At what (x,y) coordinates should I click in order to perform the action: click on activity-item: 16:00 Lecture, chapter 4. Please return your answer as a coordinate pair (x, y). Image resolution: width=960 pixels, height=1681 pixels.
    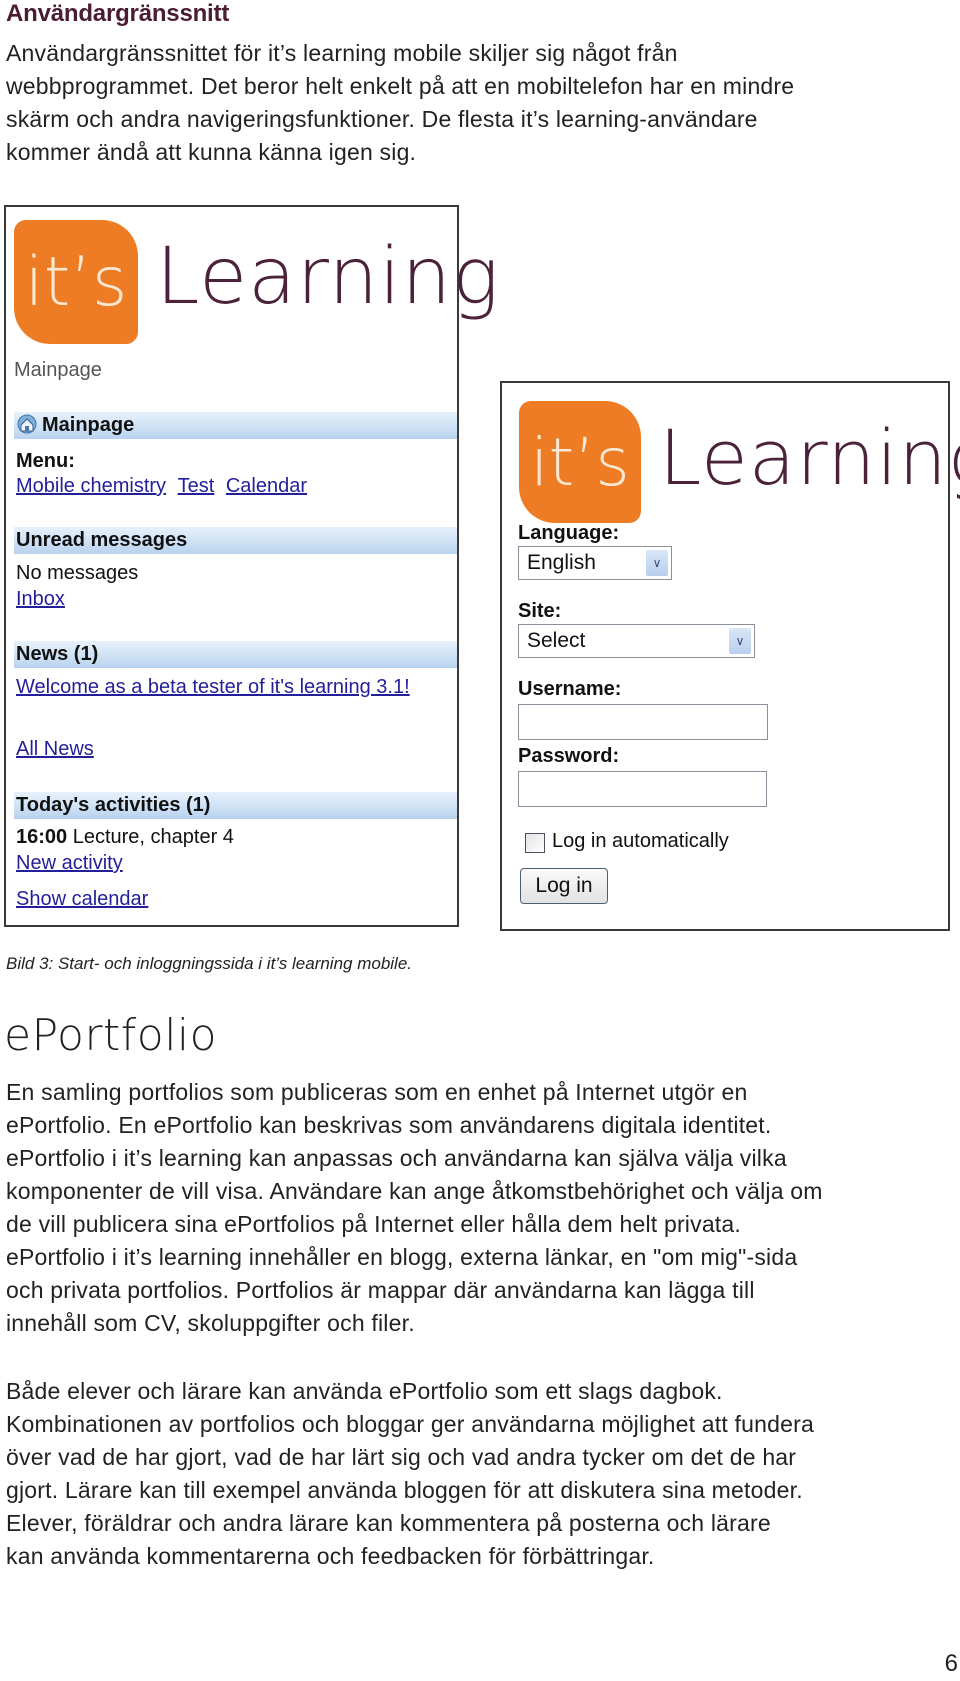
    Looking at the image, I should click on (125, 837).